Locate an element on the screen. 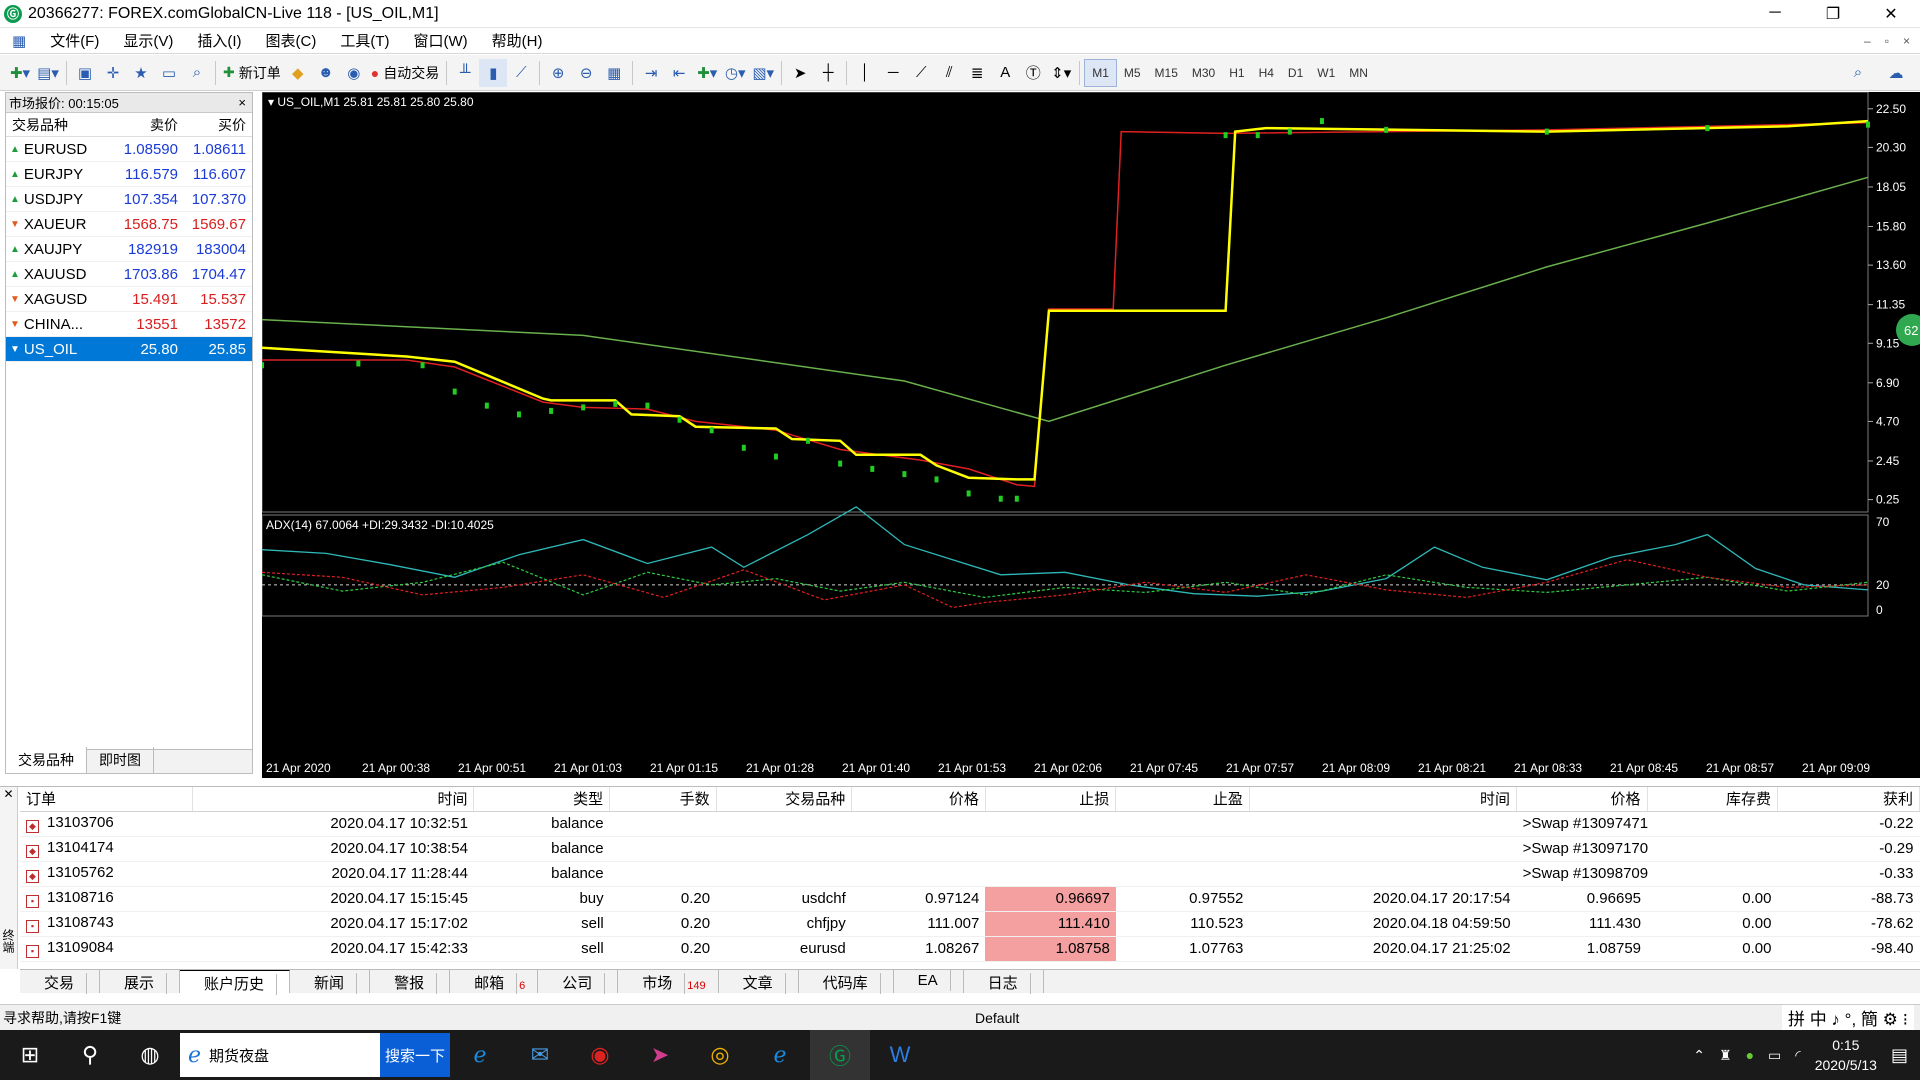 Image resolution: width=1920 pixels, height=1080 pixels. indicators-icon: ✚ ▾ is located at coordinates (707, 73).